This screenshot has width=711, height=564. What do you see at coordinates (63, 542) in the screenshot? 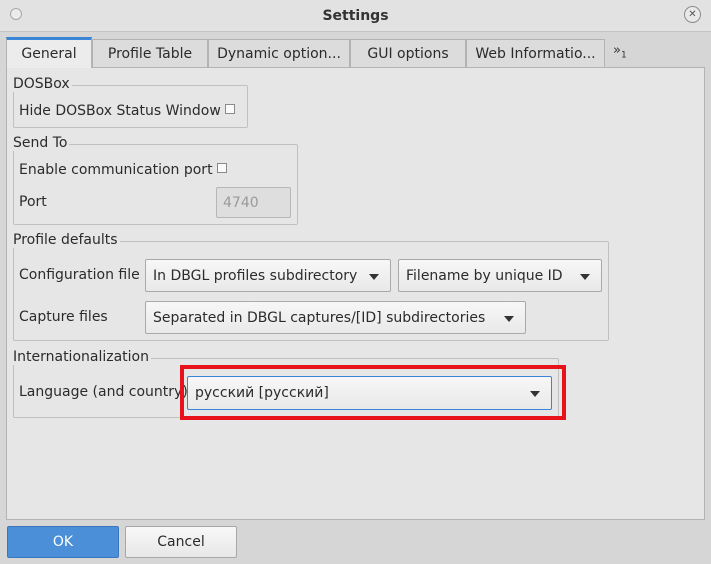
I see `ok-button: OK` at bounding box center [63, 542].